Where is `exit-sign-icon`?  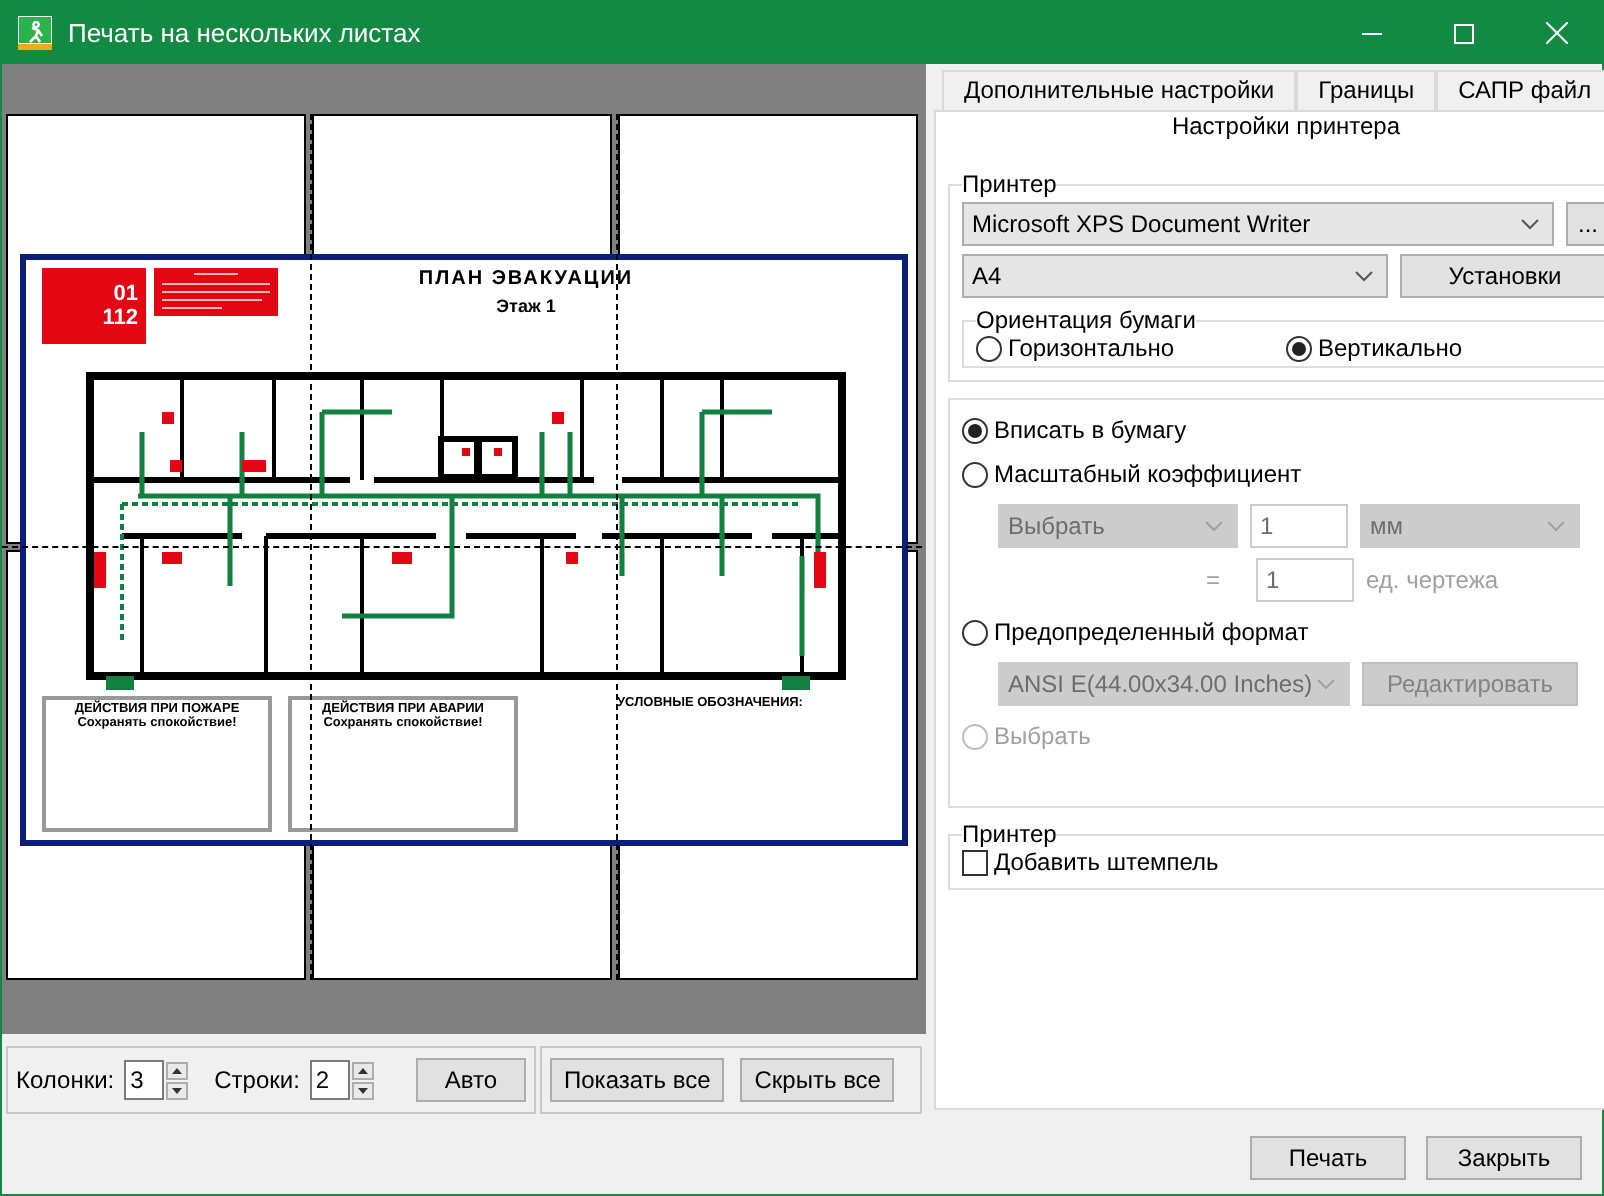 exit-sign-icon is located at coordinates (35, 33).